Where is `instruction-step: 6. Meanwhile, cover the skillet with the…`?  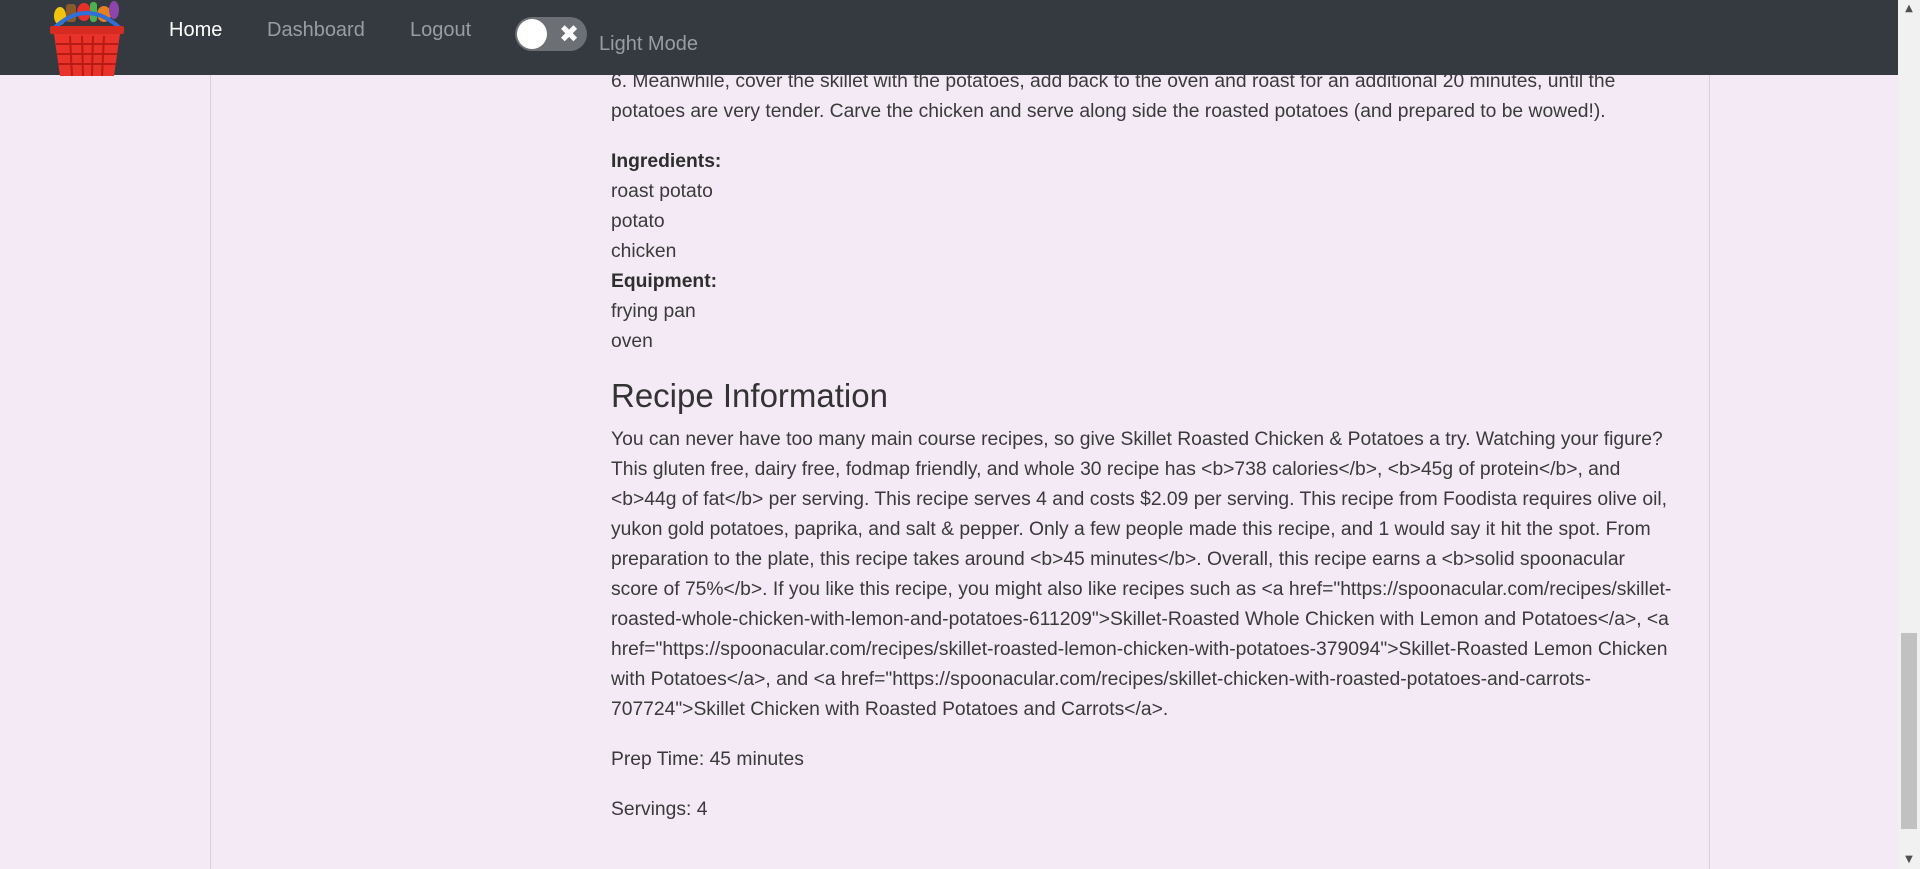 instruction-step: 6. Meanwhile, cover the skillet with the… is located at coordinates (1113, 96).